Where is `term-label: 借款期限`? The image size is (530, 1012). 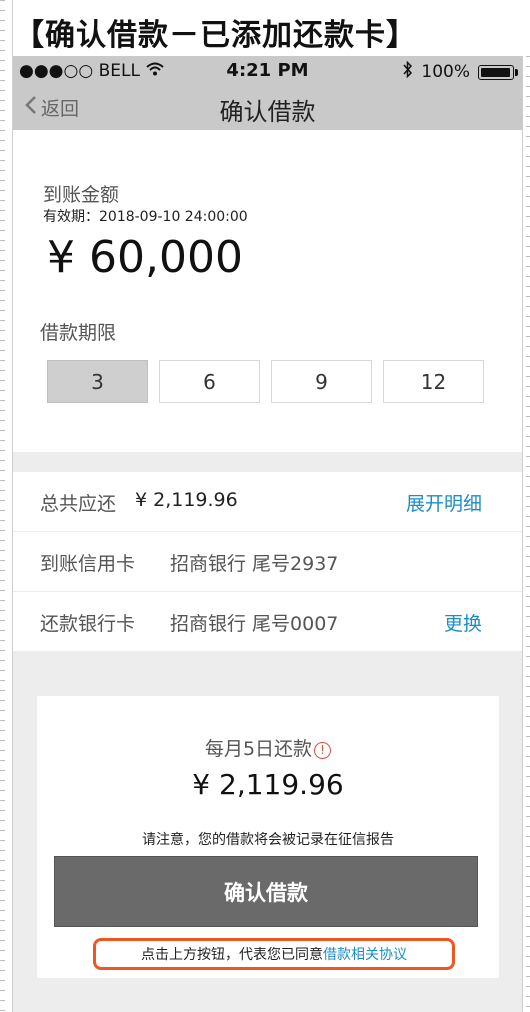 term-label: 借款期限 is located at coordinates (78, 333).